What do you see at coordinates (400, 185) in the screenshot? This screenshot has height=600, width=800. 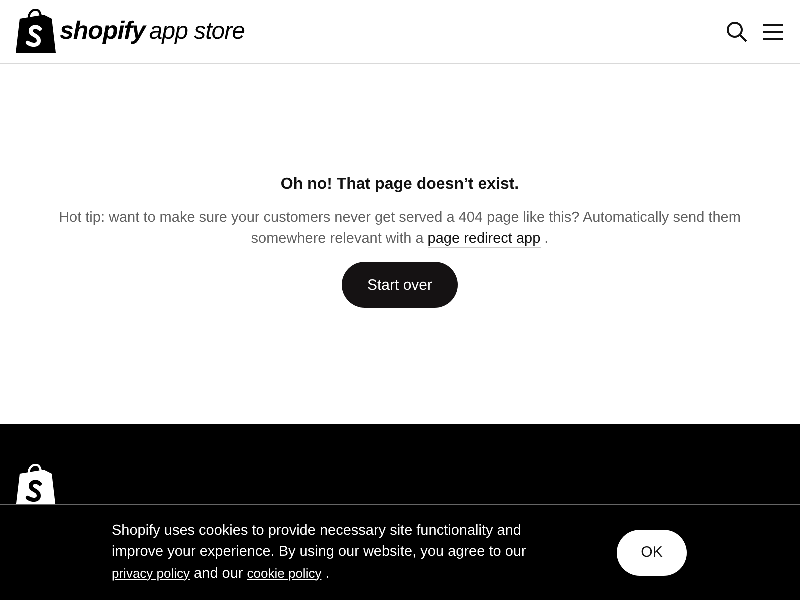 I see `error-heading: Oh no! That page doesn’t exist.` at bounding box center [400, 185].